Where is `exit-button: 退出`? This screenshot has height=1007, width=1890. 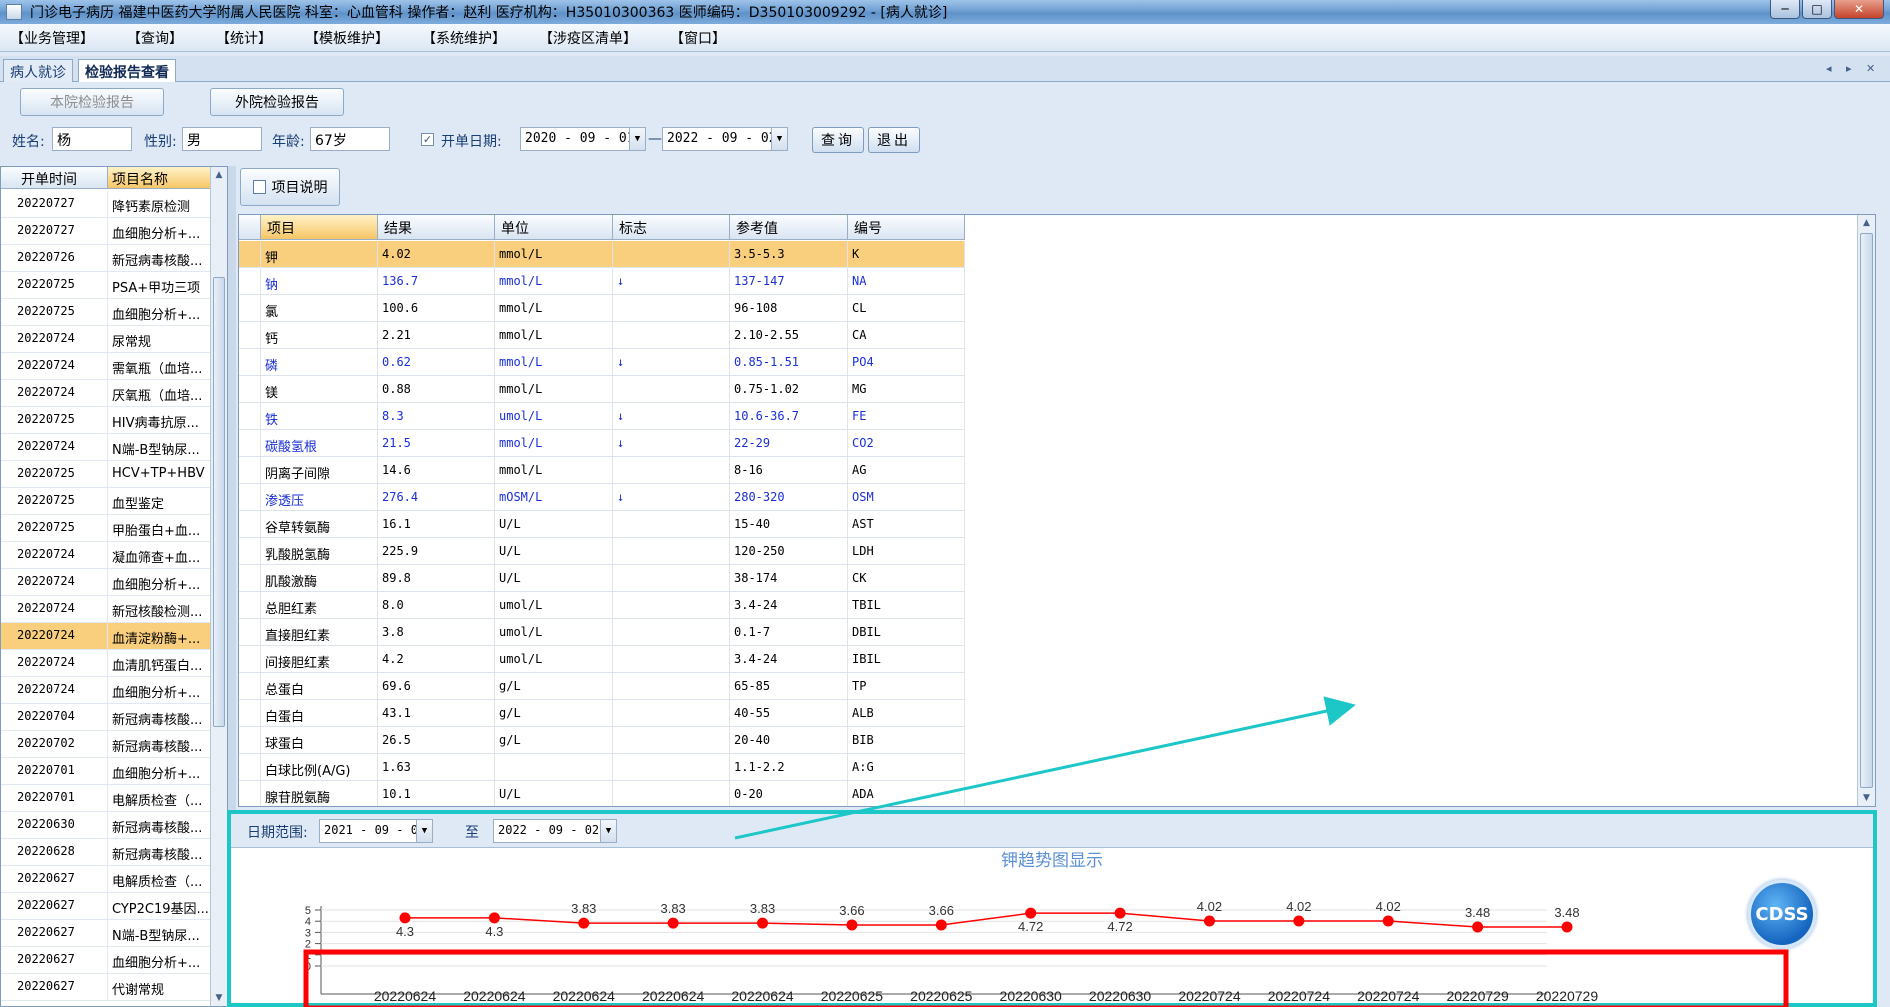 exit-button: 退出 is located at coordinates (894, 140).